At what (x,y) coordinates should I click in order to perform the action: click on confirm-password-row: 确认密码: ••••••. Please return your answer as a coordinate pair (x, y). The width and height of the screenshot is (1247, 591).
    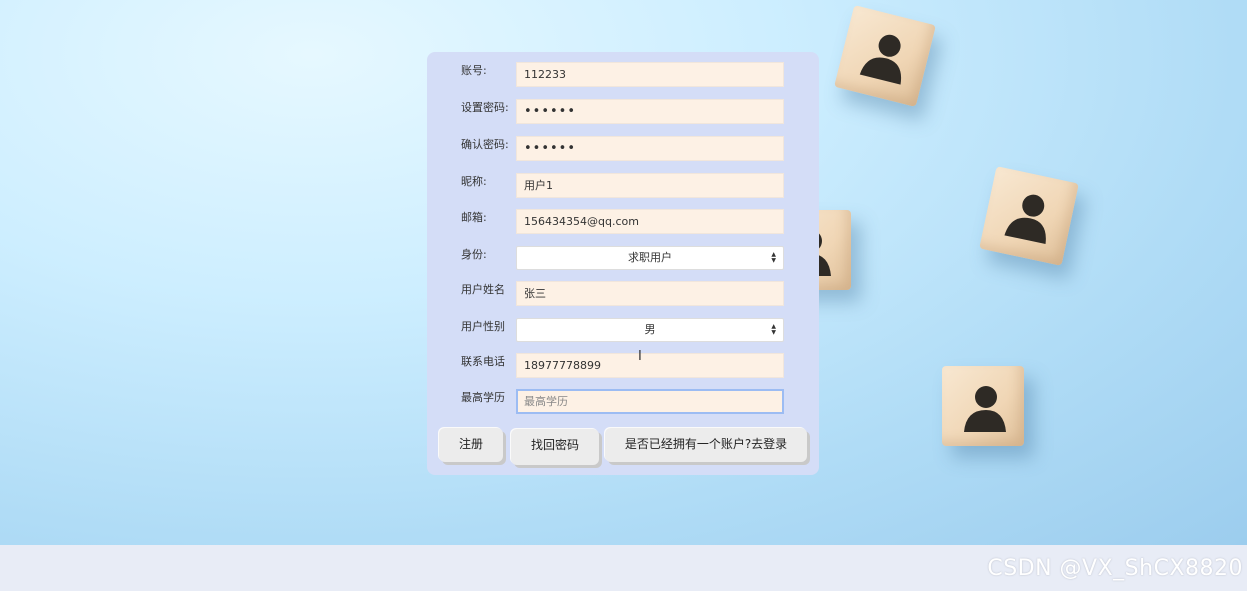
    Looking at the image, I should click on (623, 149).